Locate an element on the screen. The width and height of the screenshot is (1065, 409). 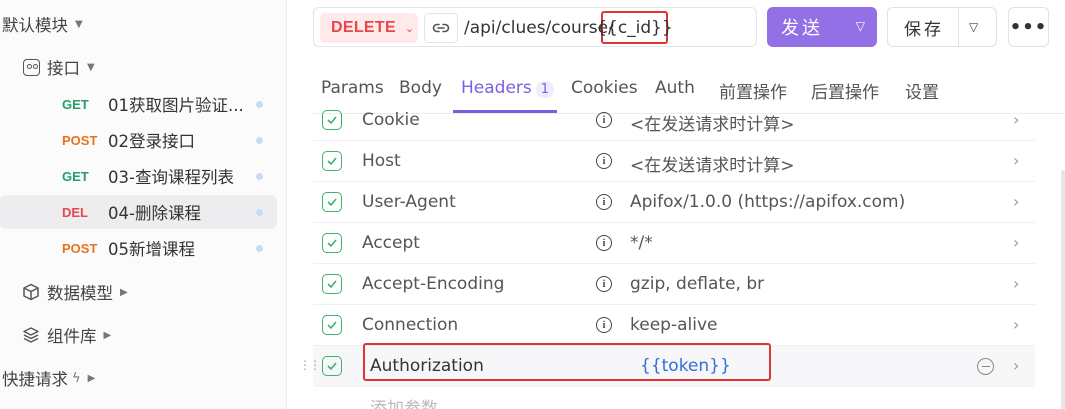
tab-params: Params is located at coordinates (352, 88).